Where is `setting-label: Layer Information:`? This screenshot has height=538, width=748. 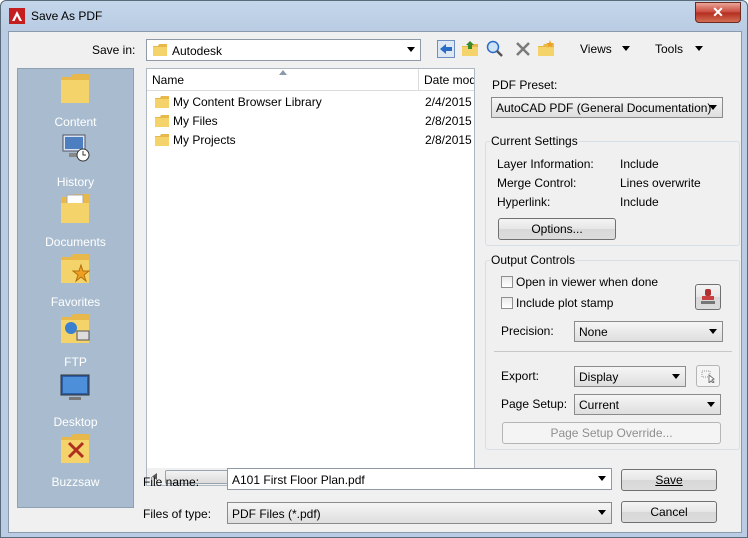 setting-label: Layer Information: is located at coordinates (545, 164).